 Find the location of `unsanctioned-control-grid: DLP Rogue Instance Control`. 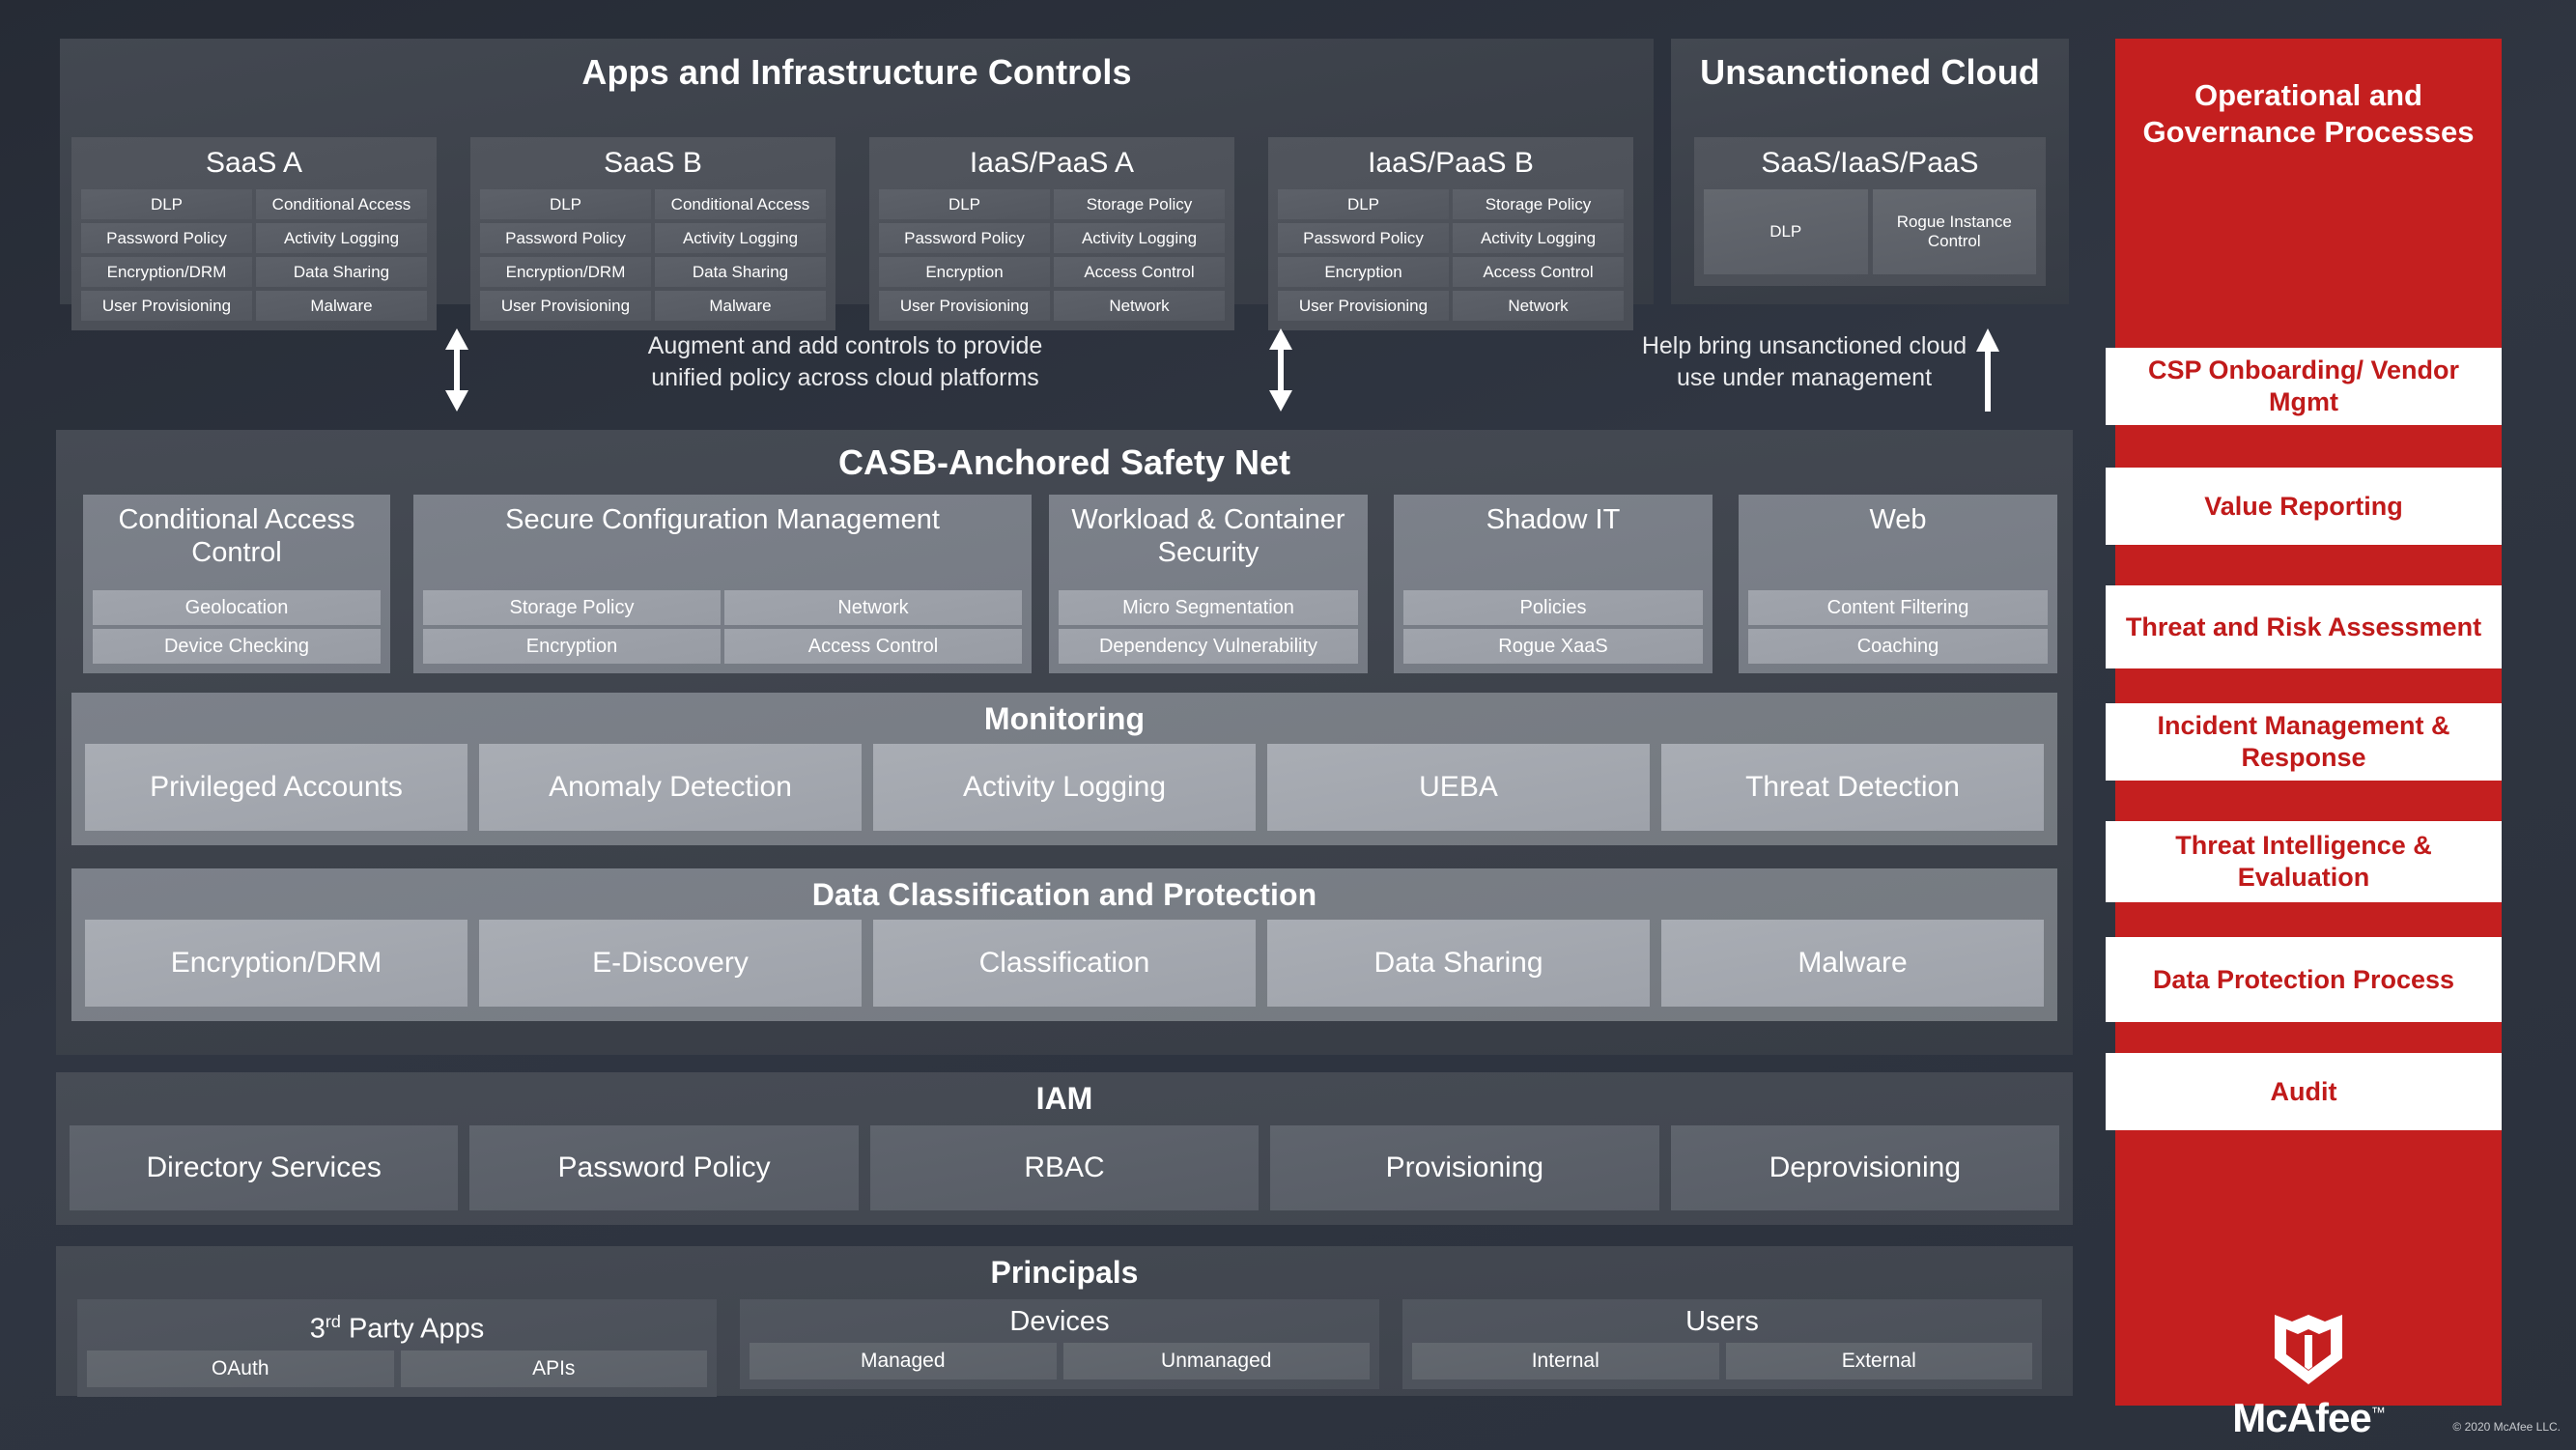

unsanctioned-control-grid: DLP Rogue Instance Control is located at coordinates (1870, 232).